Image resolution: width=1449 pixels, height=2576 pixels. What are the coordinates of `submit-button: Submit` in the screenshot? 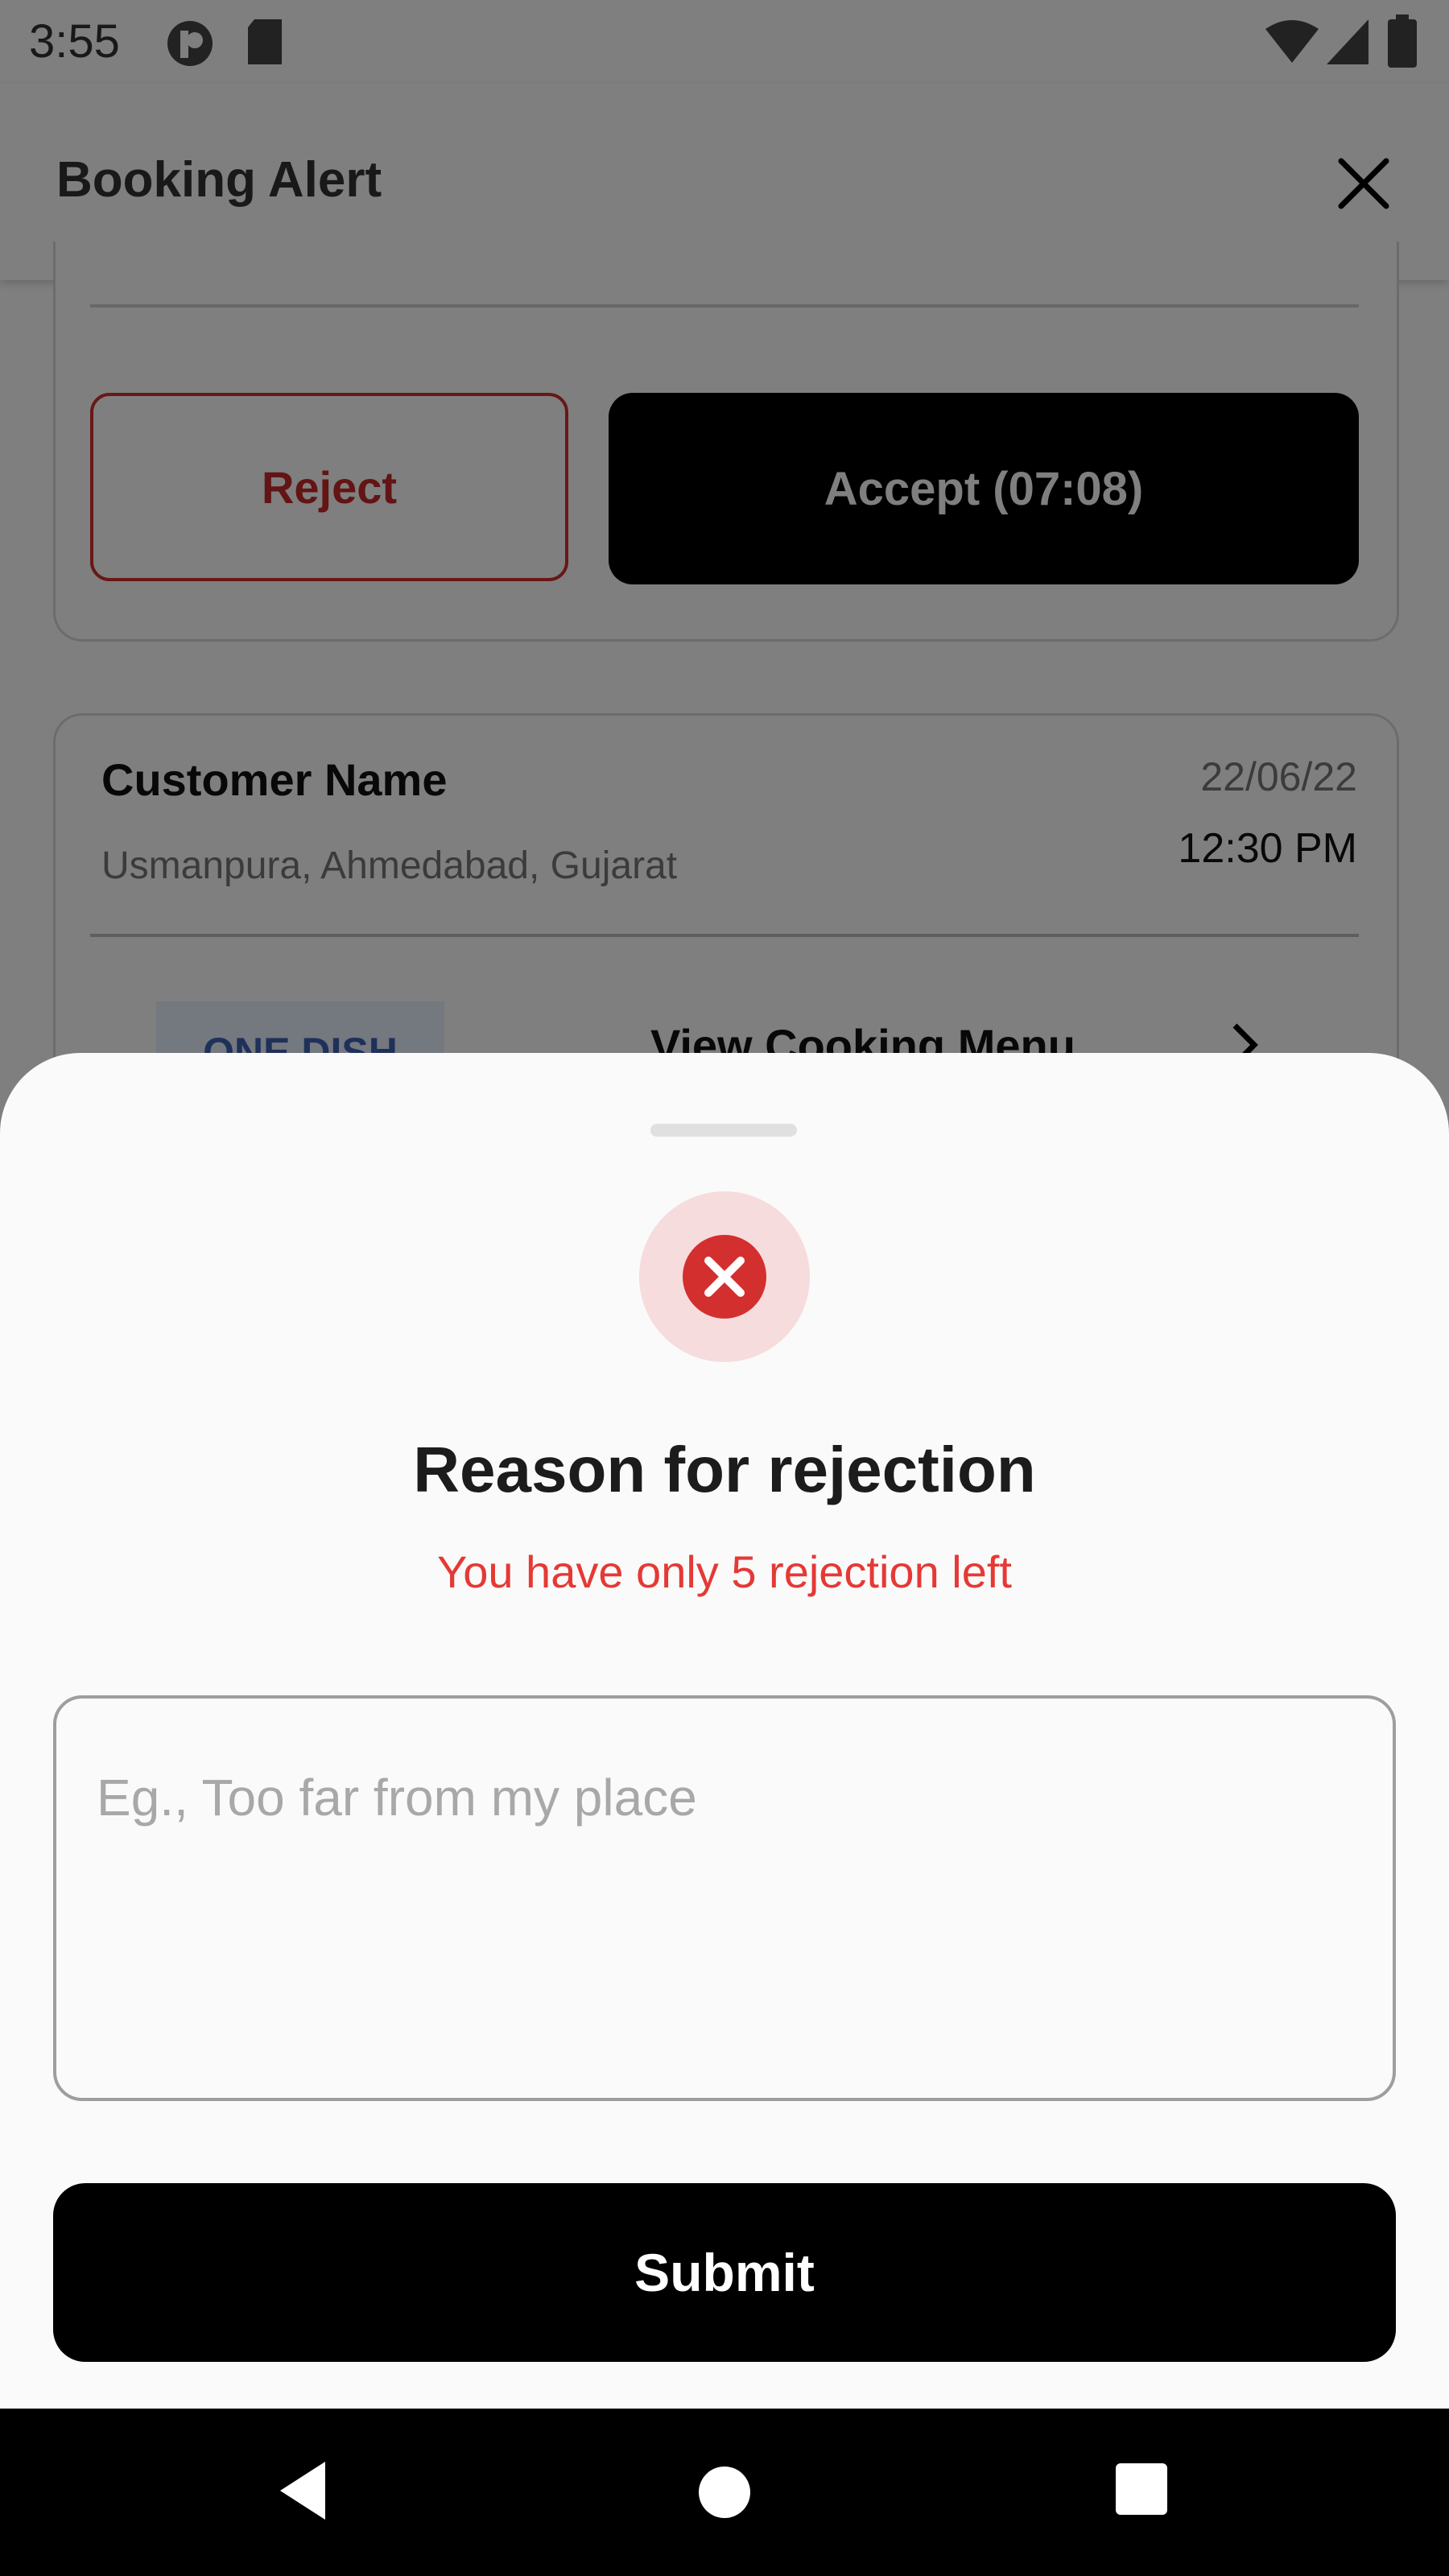 It's located at (724, 2272).